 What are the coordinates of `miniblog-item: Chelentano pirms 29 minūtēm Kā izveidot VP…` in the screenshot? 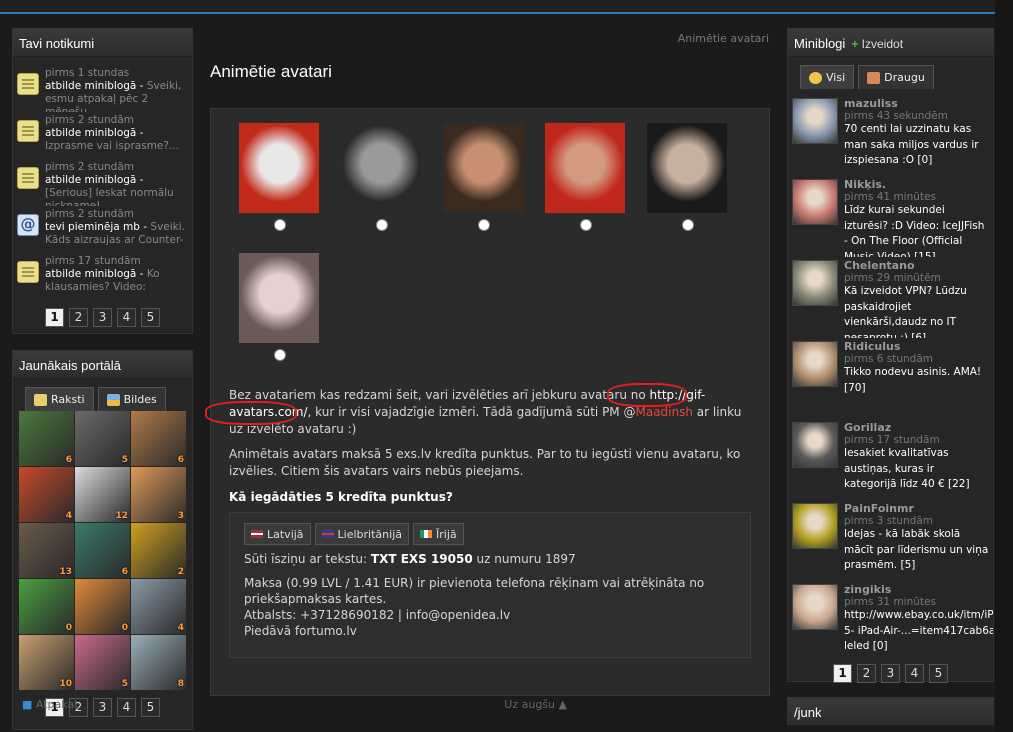 It's located at (890, 297).